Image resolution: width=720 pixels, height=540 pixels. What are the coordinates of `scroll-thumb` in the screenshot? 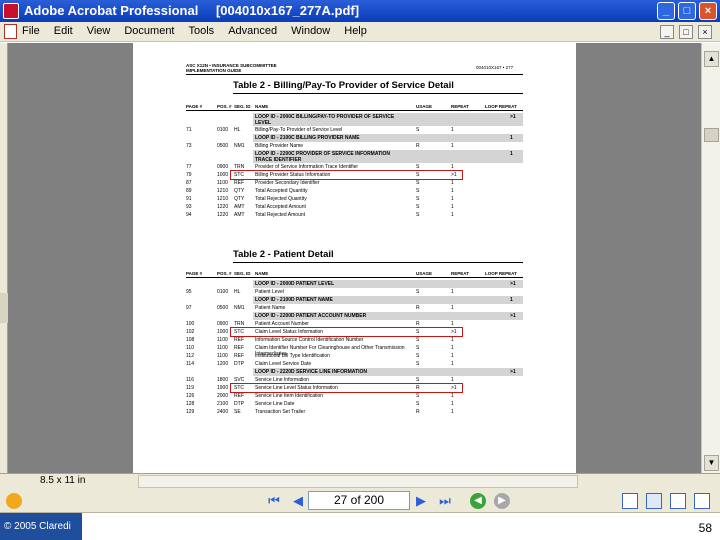 It's located at (711, 135).